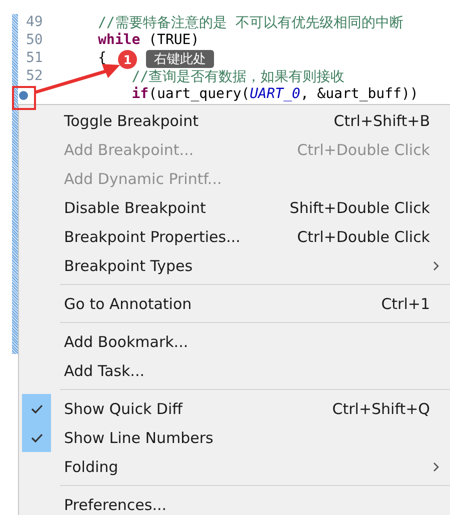 The width and height of the screenshot is (450, 515). I want to click on tooltip: 右键此处, so click(180, 59).